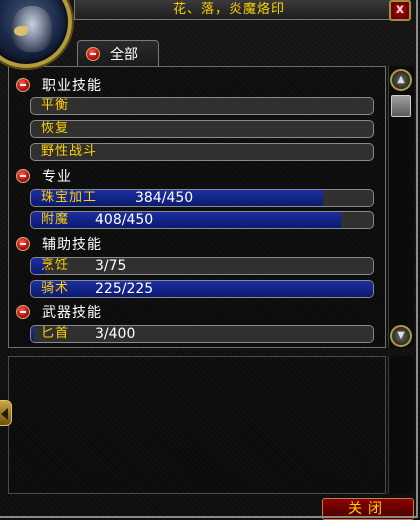  What do you see at coordinates (202, 129) in the screenshot?
I see `skill-row: 恢复` at bounding box center [202, 129].